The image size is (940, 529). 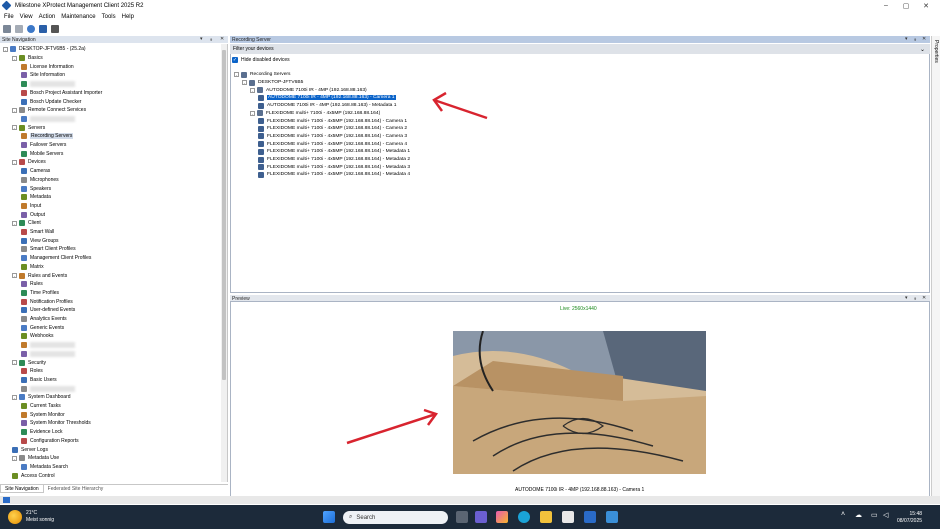 I want to click on search-icon: ⌕, so click(x=351, y=517).